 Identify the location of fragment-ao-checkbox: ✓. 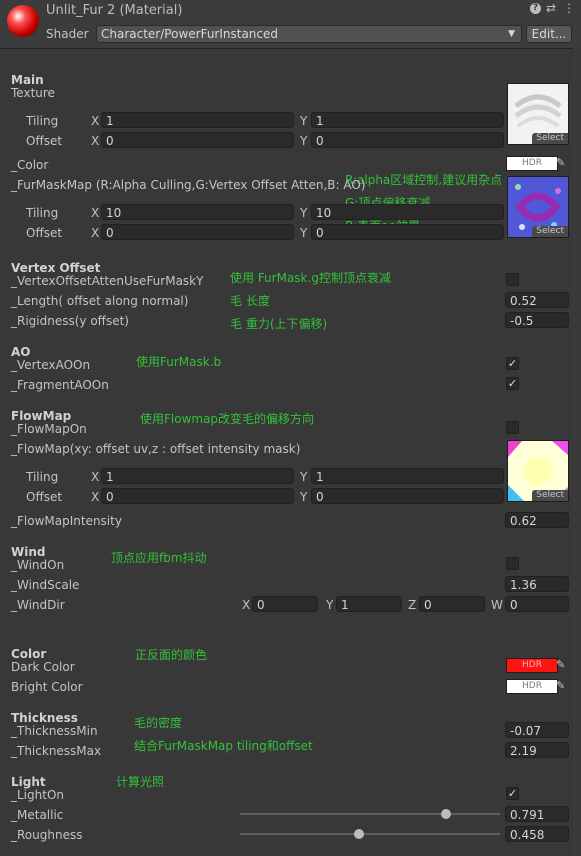
(512, 383).